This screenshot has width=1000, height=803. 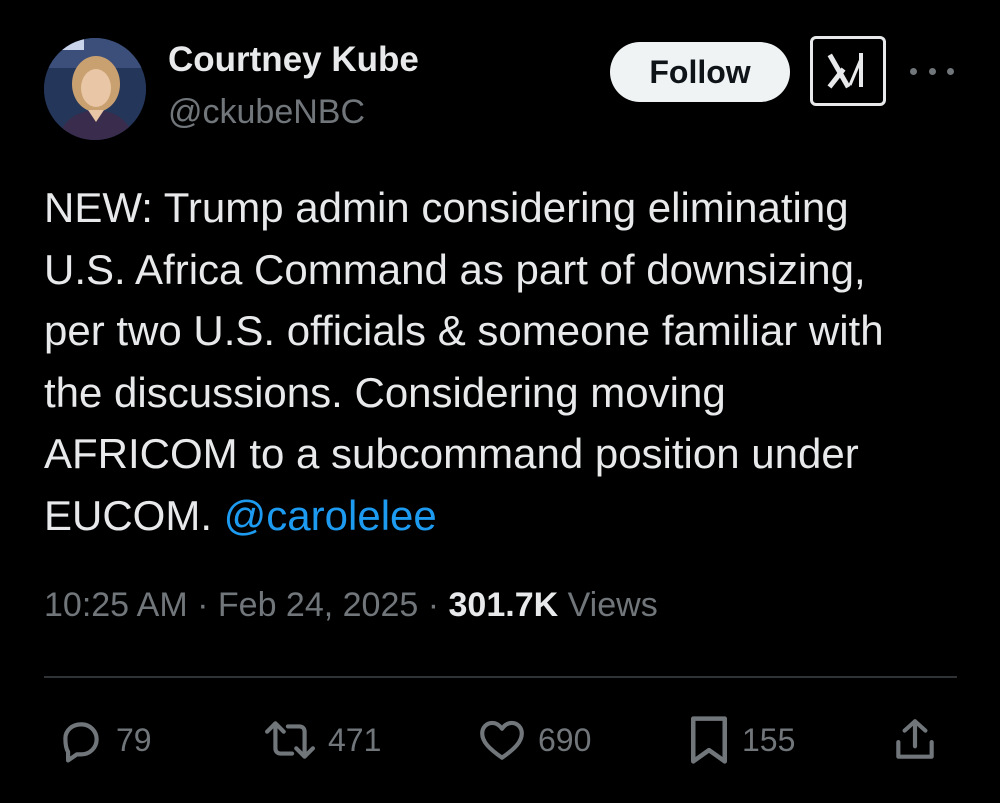 What do you see at coordinates (355, 739) in the screenshot?
I see `repost-count: 471` at bounding box center [355, 739].